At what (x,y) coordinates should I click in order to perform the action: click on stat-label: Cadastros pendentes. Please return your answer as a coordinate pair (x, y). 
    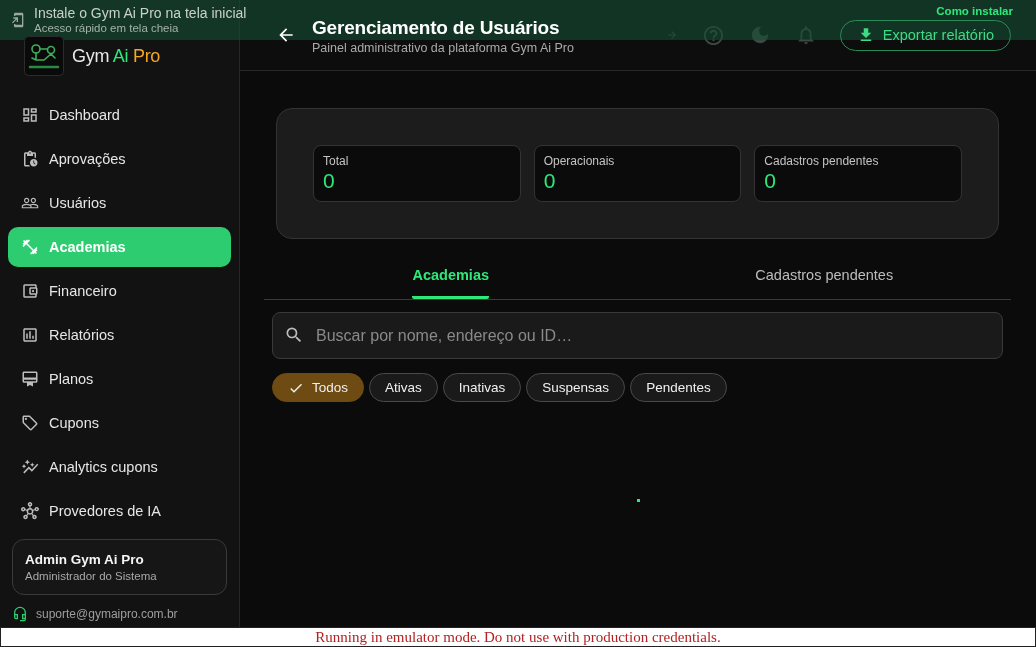
    Looking at the image, I should click on (822, 161).